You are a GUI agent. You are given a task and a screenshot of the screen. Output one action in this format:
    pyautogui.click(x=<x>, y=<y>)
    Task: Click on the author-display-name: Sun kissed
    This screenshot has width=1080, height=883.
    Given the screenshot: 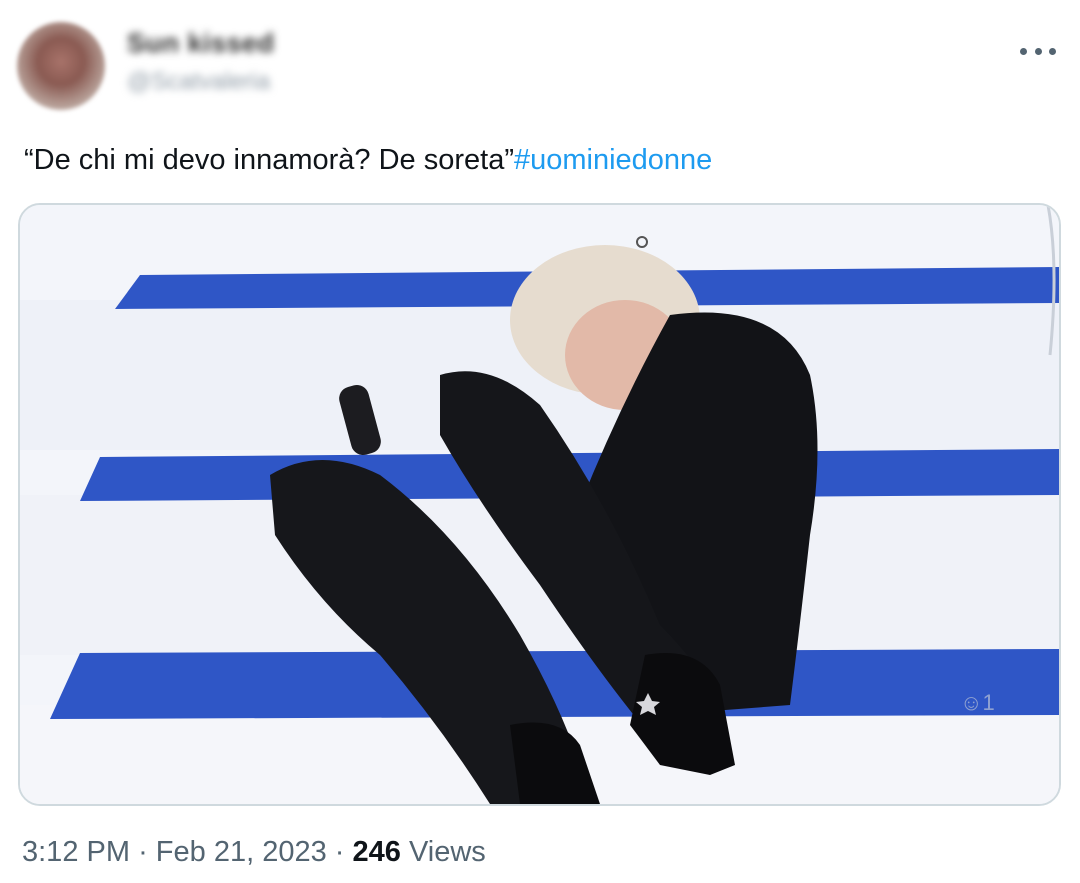 What is the action you would take?
    pyautogui.click(x=201, y=43)
    